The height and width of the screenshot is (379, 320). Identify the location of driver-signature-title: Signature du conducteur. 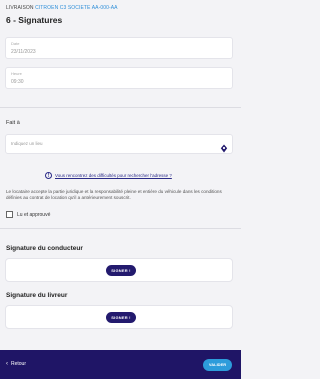
(44, 248).